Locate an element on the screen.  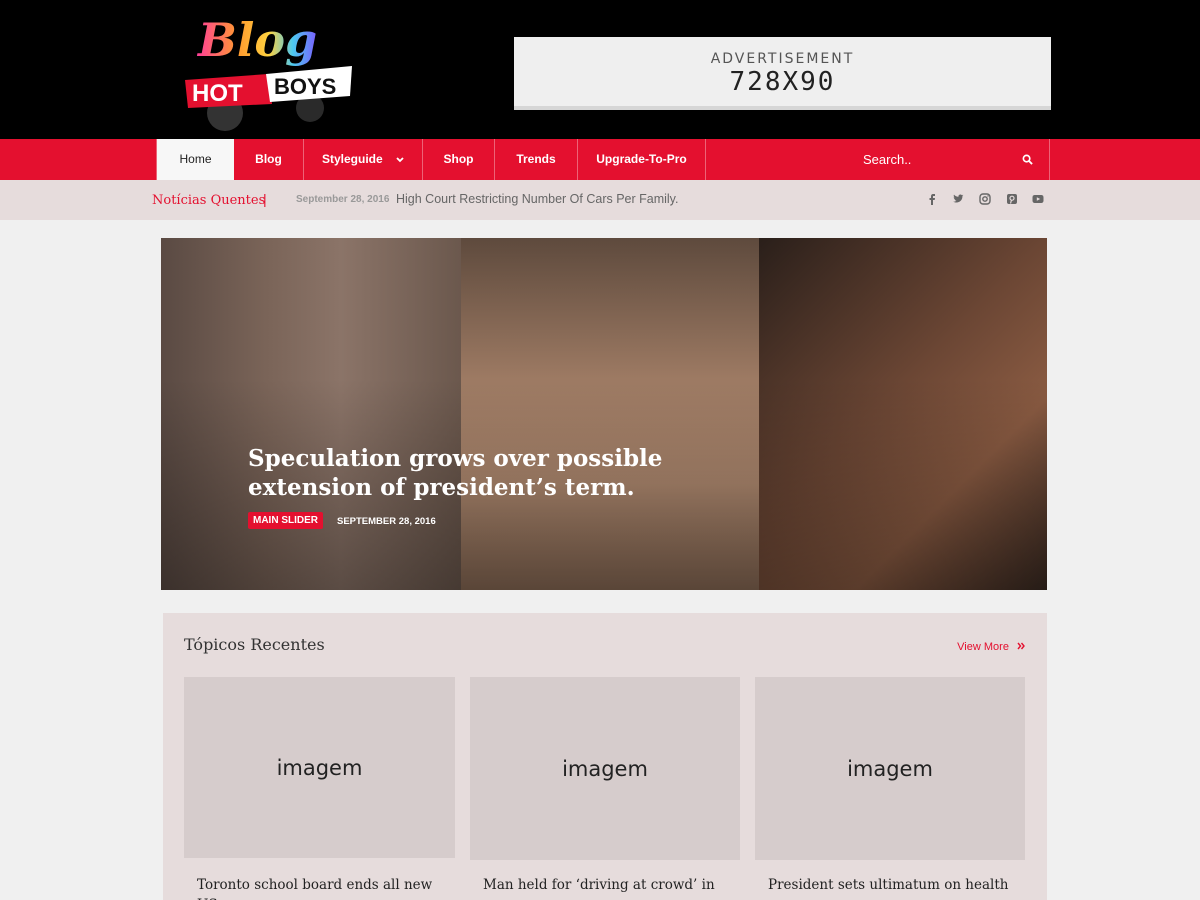
double-chevron-right-icon is located at coordinates (1021, 646).